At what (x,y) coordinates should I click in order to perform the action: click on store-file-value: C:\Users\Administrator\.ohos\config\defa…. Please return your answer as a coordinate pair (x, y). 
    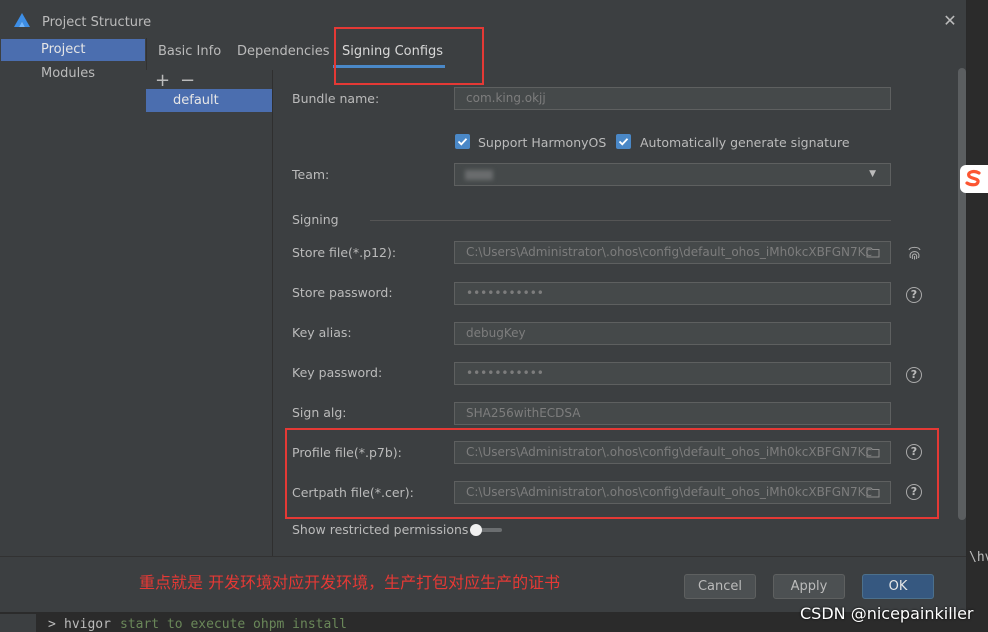
    Looking at the image, I should click on (669, 252).